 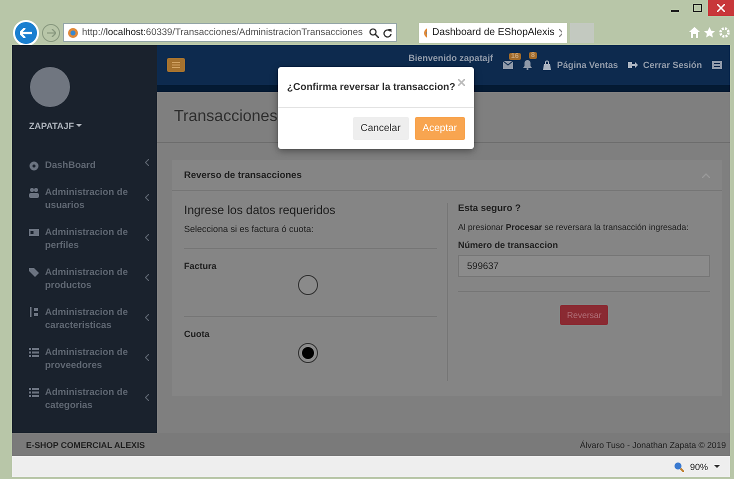 I want to click on close-button, so click(x=721, y=8).